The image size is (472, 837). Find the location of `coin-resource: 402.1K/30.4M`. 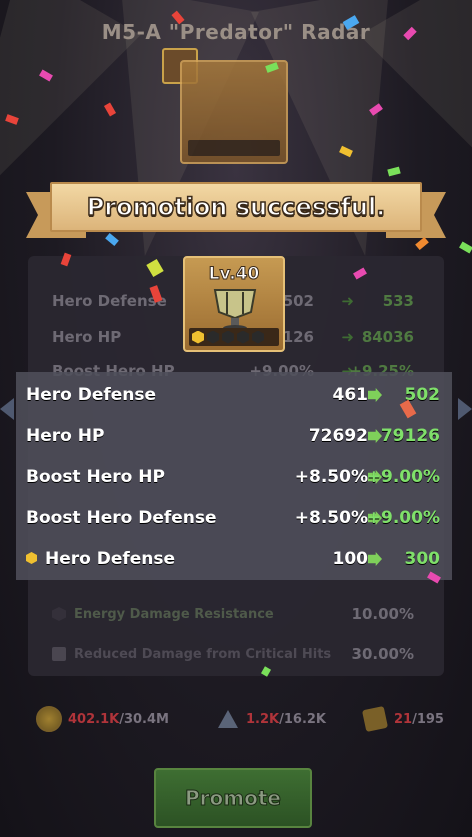

coin-resource: 402.1K/30.4M is located at coordinates (102, 719).